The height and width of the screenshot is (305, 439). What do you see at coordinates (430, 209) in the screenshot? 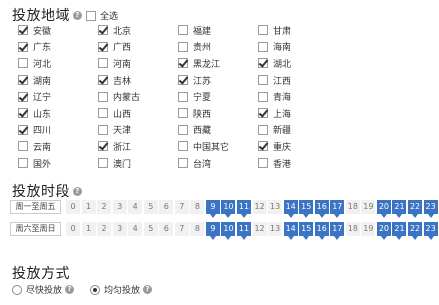
I see `hour-cell: 23` at bounding box center [430, 209].